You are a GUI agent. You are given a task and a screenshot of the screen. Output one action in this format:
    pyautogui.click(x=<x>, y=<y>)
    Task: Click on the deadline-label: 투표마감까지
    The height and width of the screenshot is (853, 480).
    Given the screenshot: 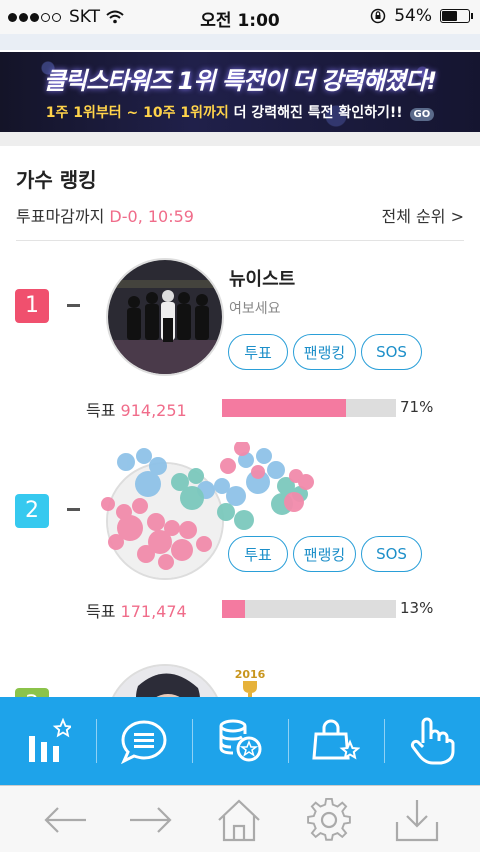 What is the action you would take?
    pyautogui.click(x=60, y=216)
    